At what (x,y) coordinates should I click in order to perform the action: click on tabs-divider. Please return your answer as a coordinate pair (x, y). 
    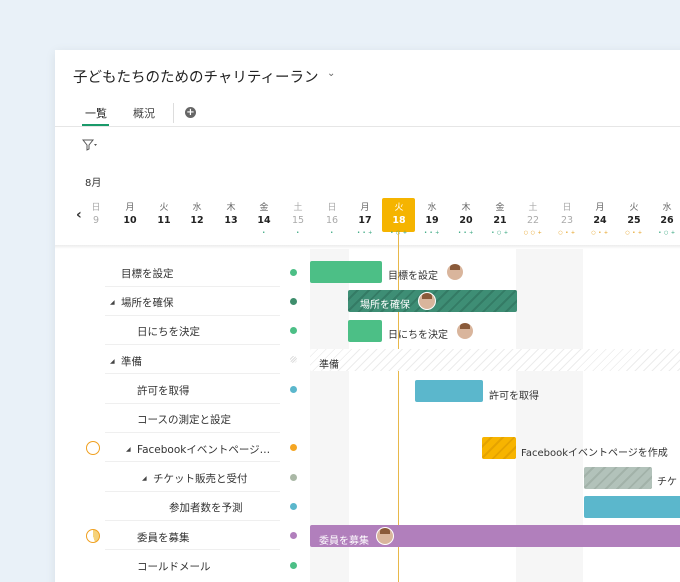
    Looking at the image, I should click on (367, 126).